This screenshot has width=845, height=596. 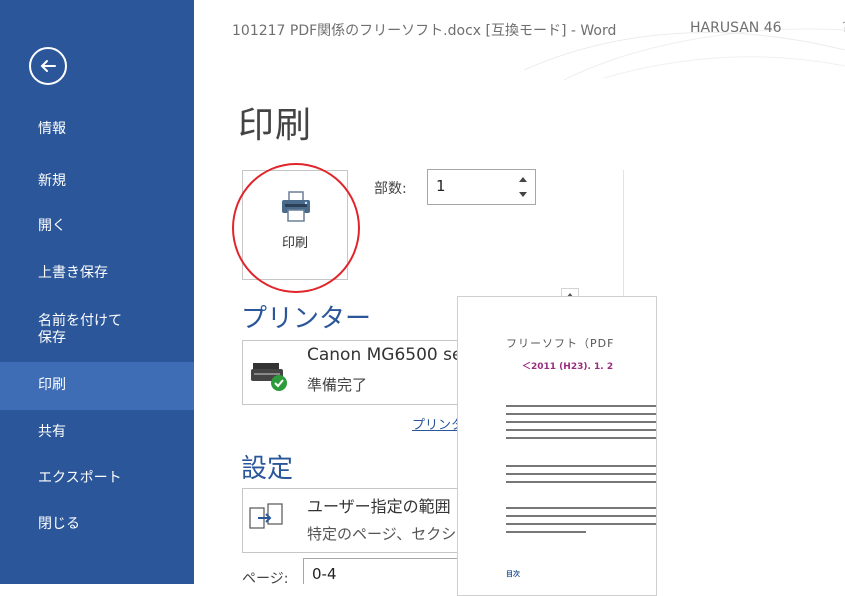 I want to click on pages-label: ページ:, so click(x=265, y=577).